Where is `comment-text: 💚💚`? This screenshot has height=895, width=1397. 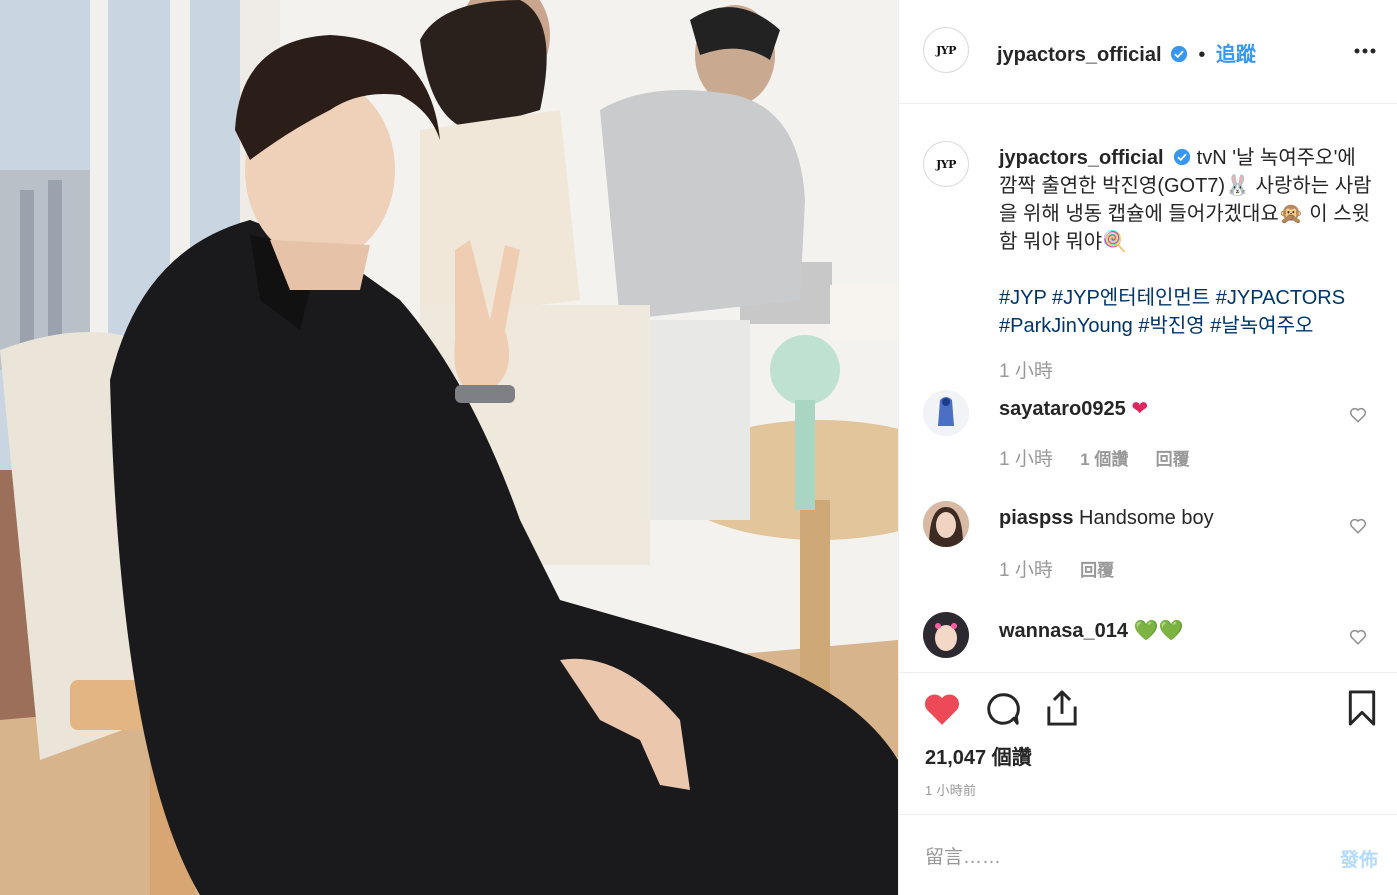 comment-text: 💚💚 is located at coordinates (1158, 631).